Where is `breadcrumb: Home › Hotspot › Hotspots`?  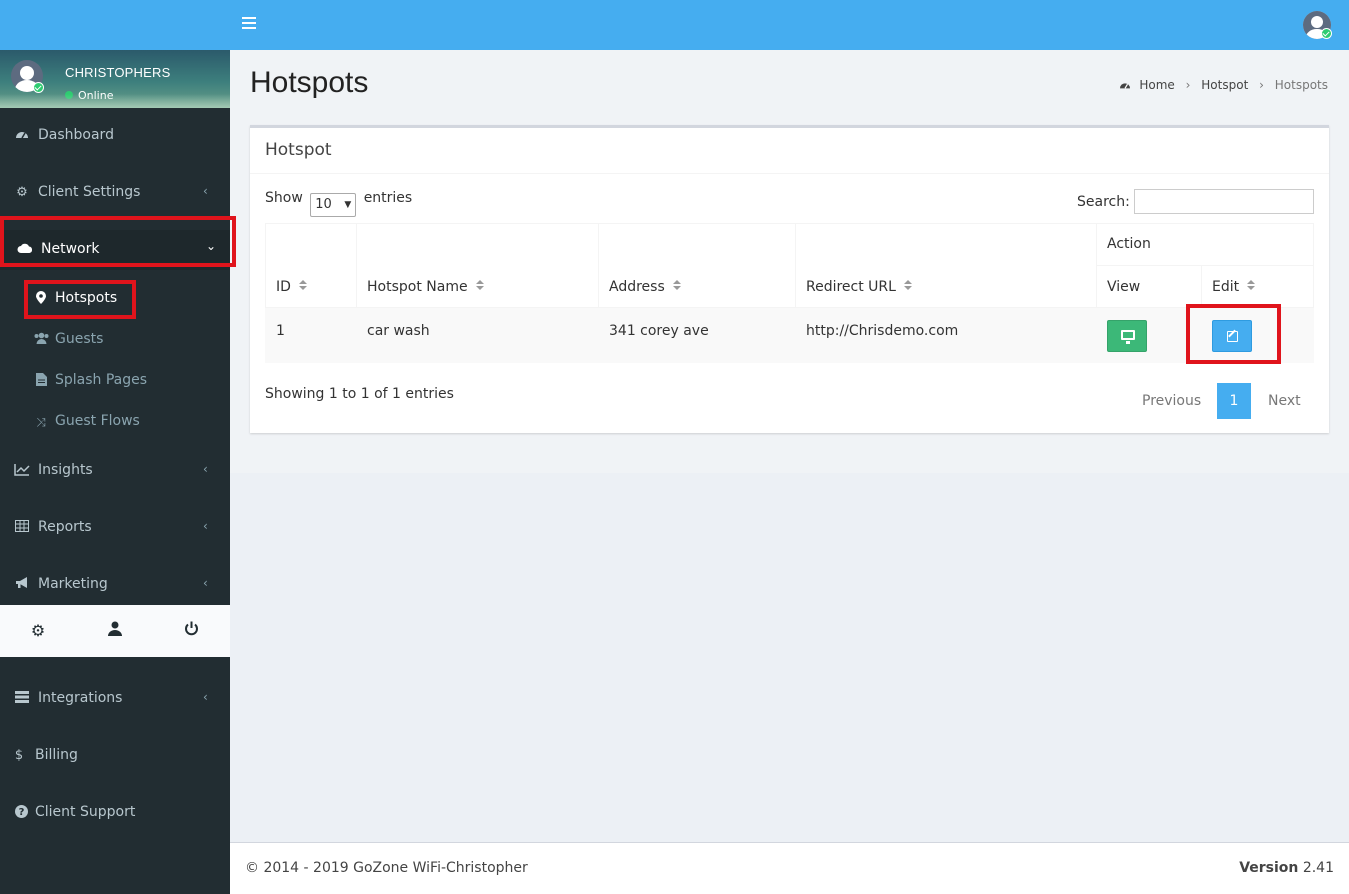 breadcrumb: Home › Hotspot › Hotspots is located at coordinates (1223, 85).